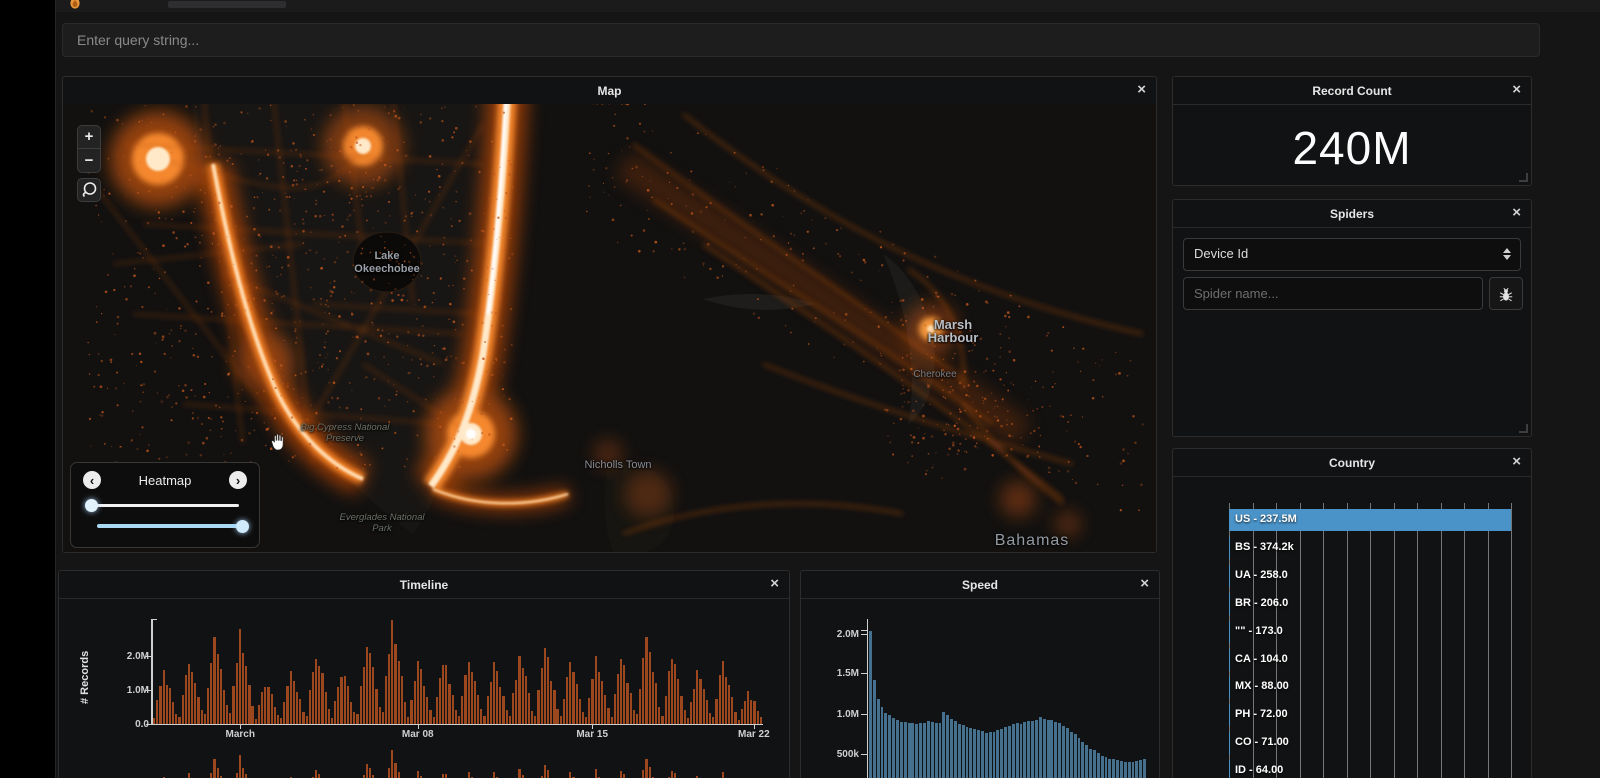  I want to click on panel-title: Spiders, so click(1351, 214).